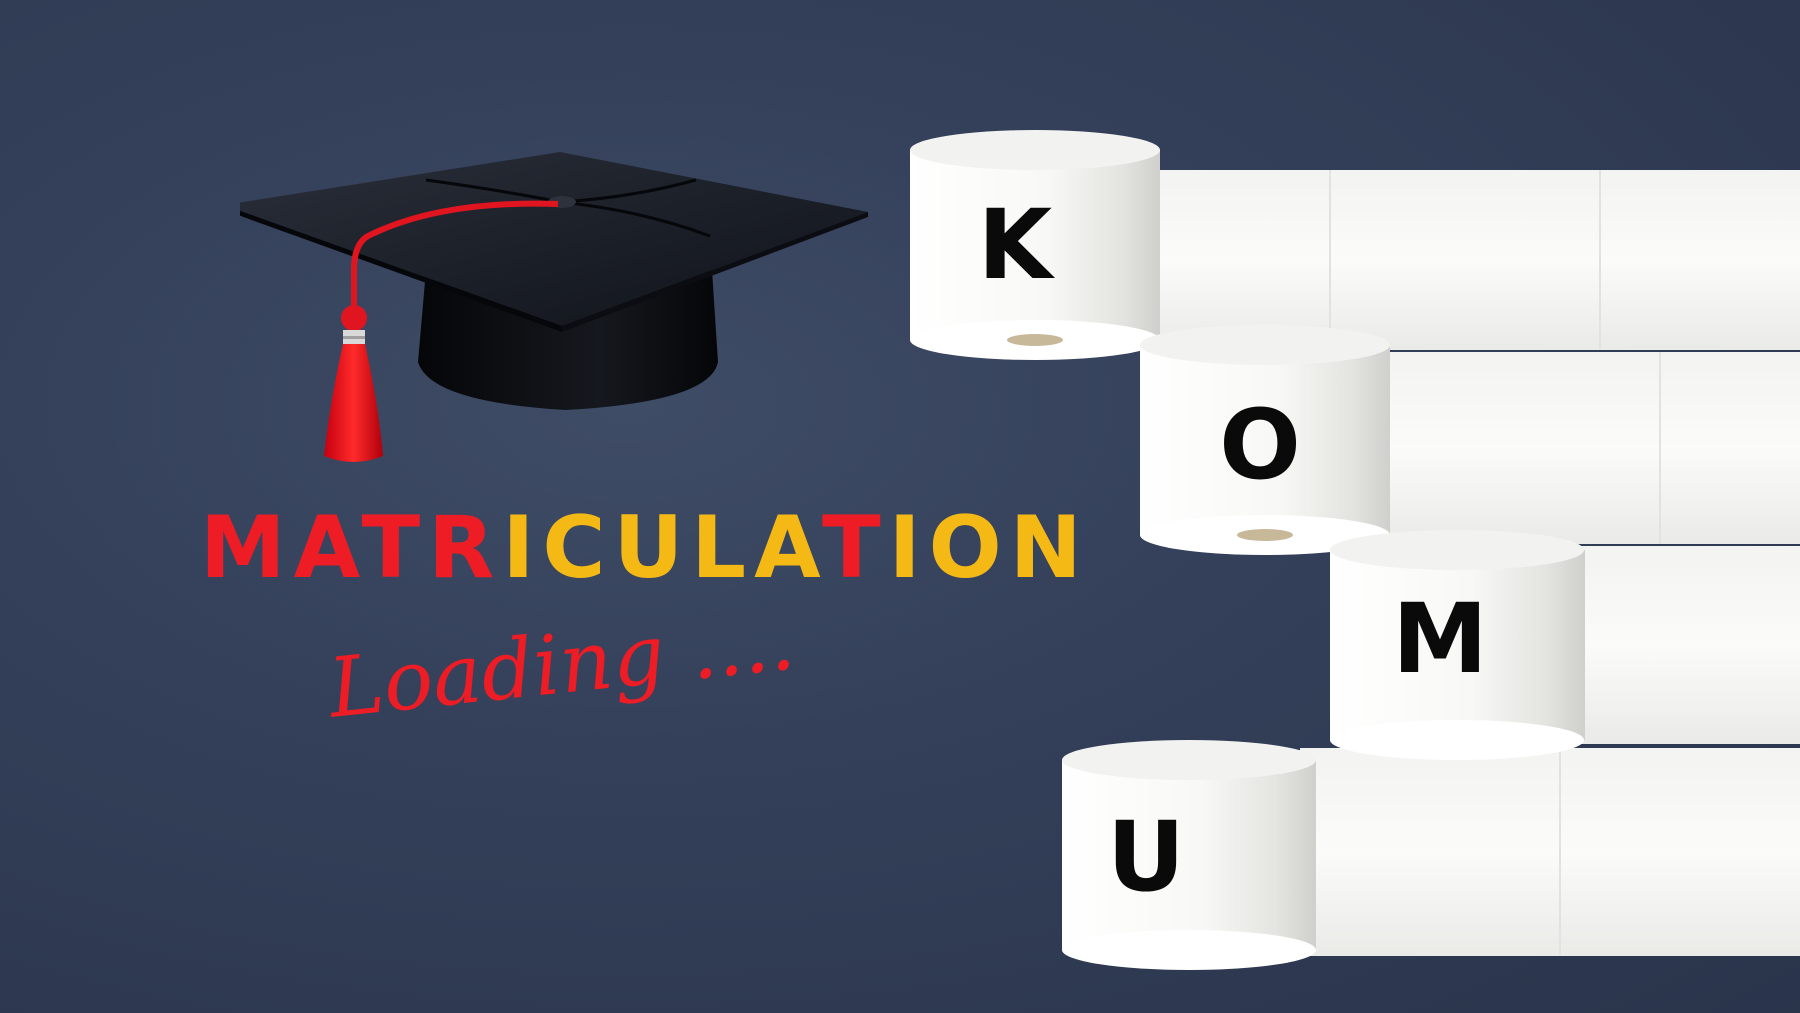 This screenshot has height=1013, width=1800. Describe the element at coordinates (855, 548) in the screenshot. I see `title-part-3: T` at that location.